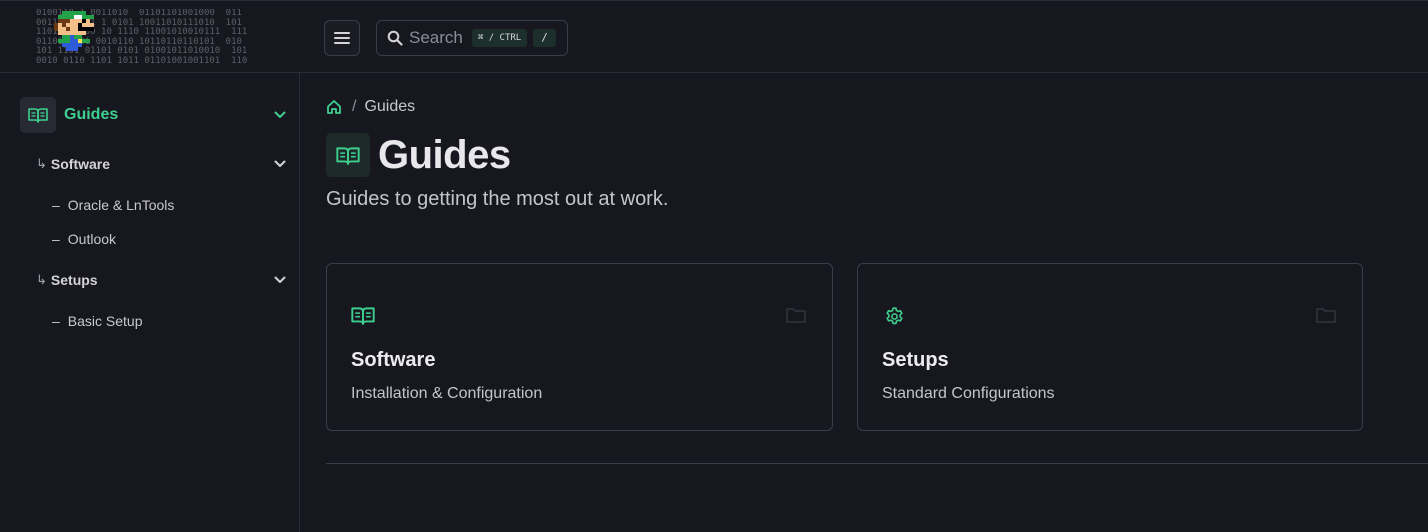  What do you see at coordinates (579, 347) in the screenshot?
I see `card-software: Software Installation & Configuration` at bounding box center [579, 347].